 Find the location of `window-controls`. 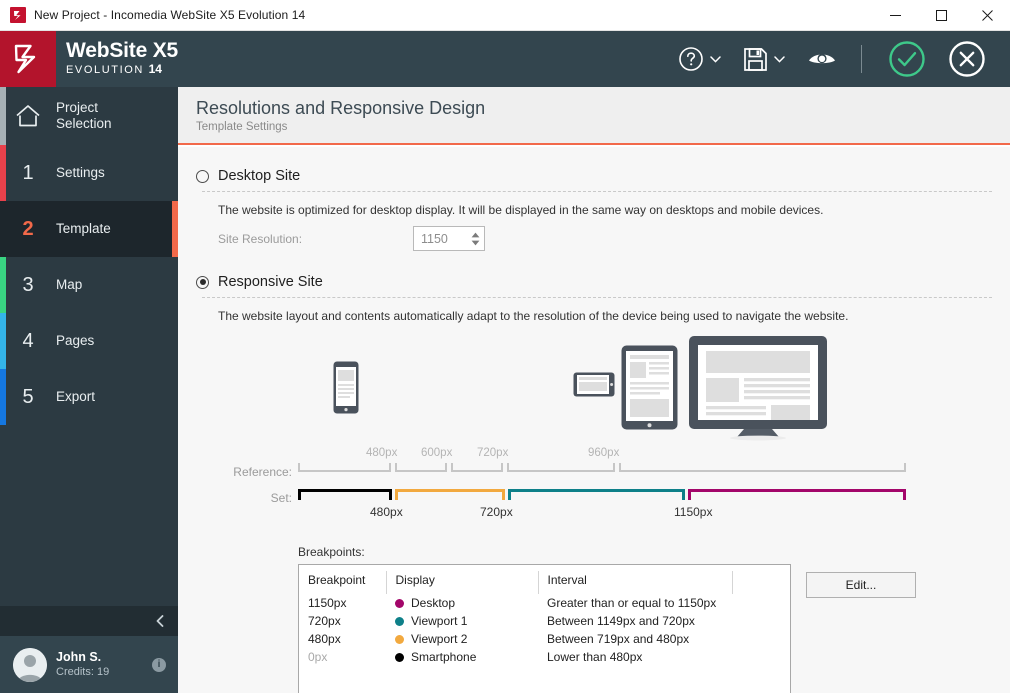

window-controls is located at coordinates (941, 15).